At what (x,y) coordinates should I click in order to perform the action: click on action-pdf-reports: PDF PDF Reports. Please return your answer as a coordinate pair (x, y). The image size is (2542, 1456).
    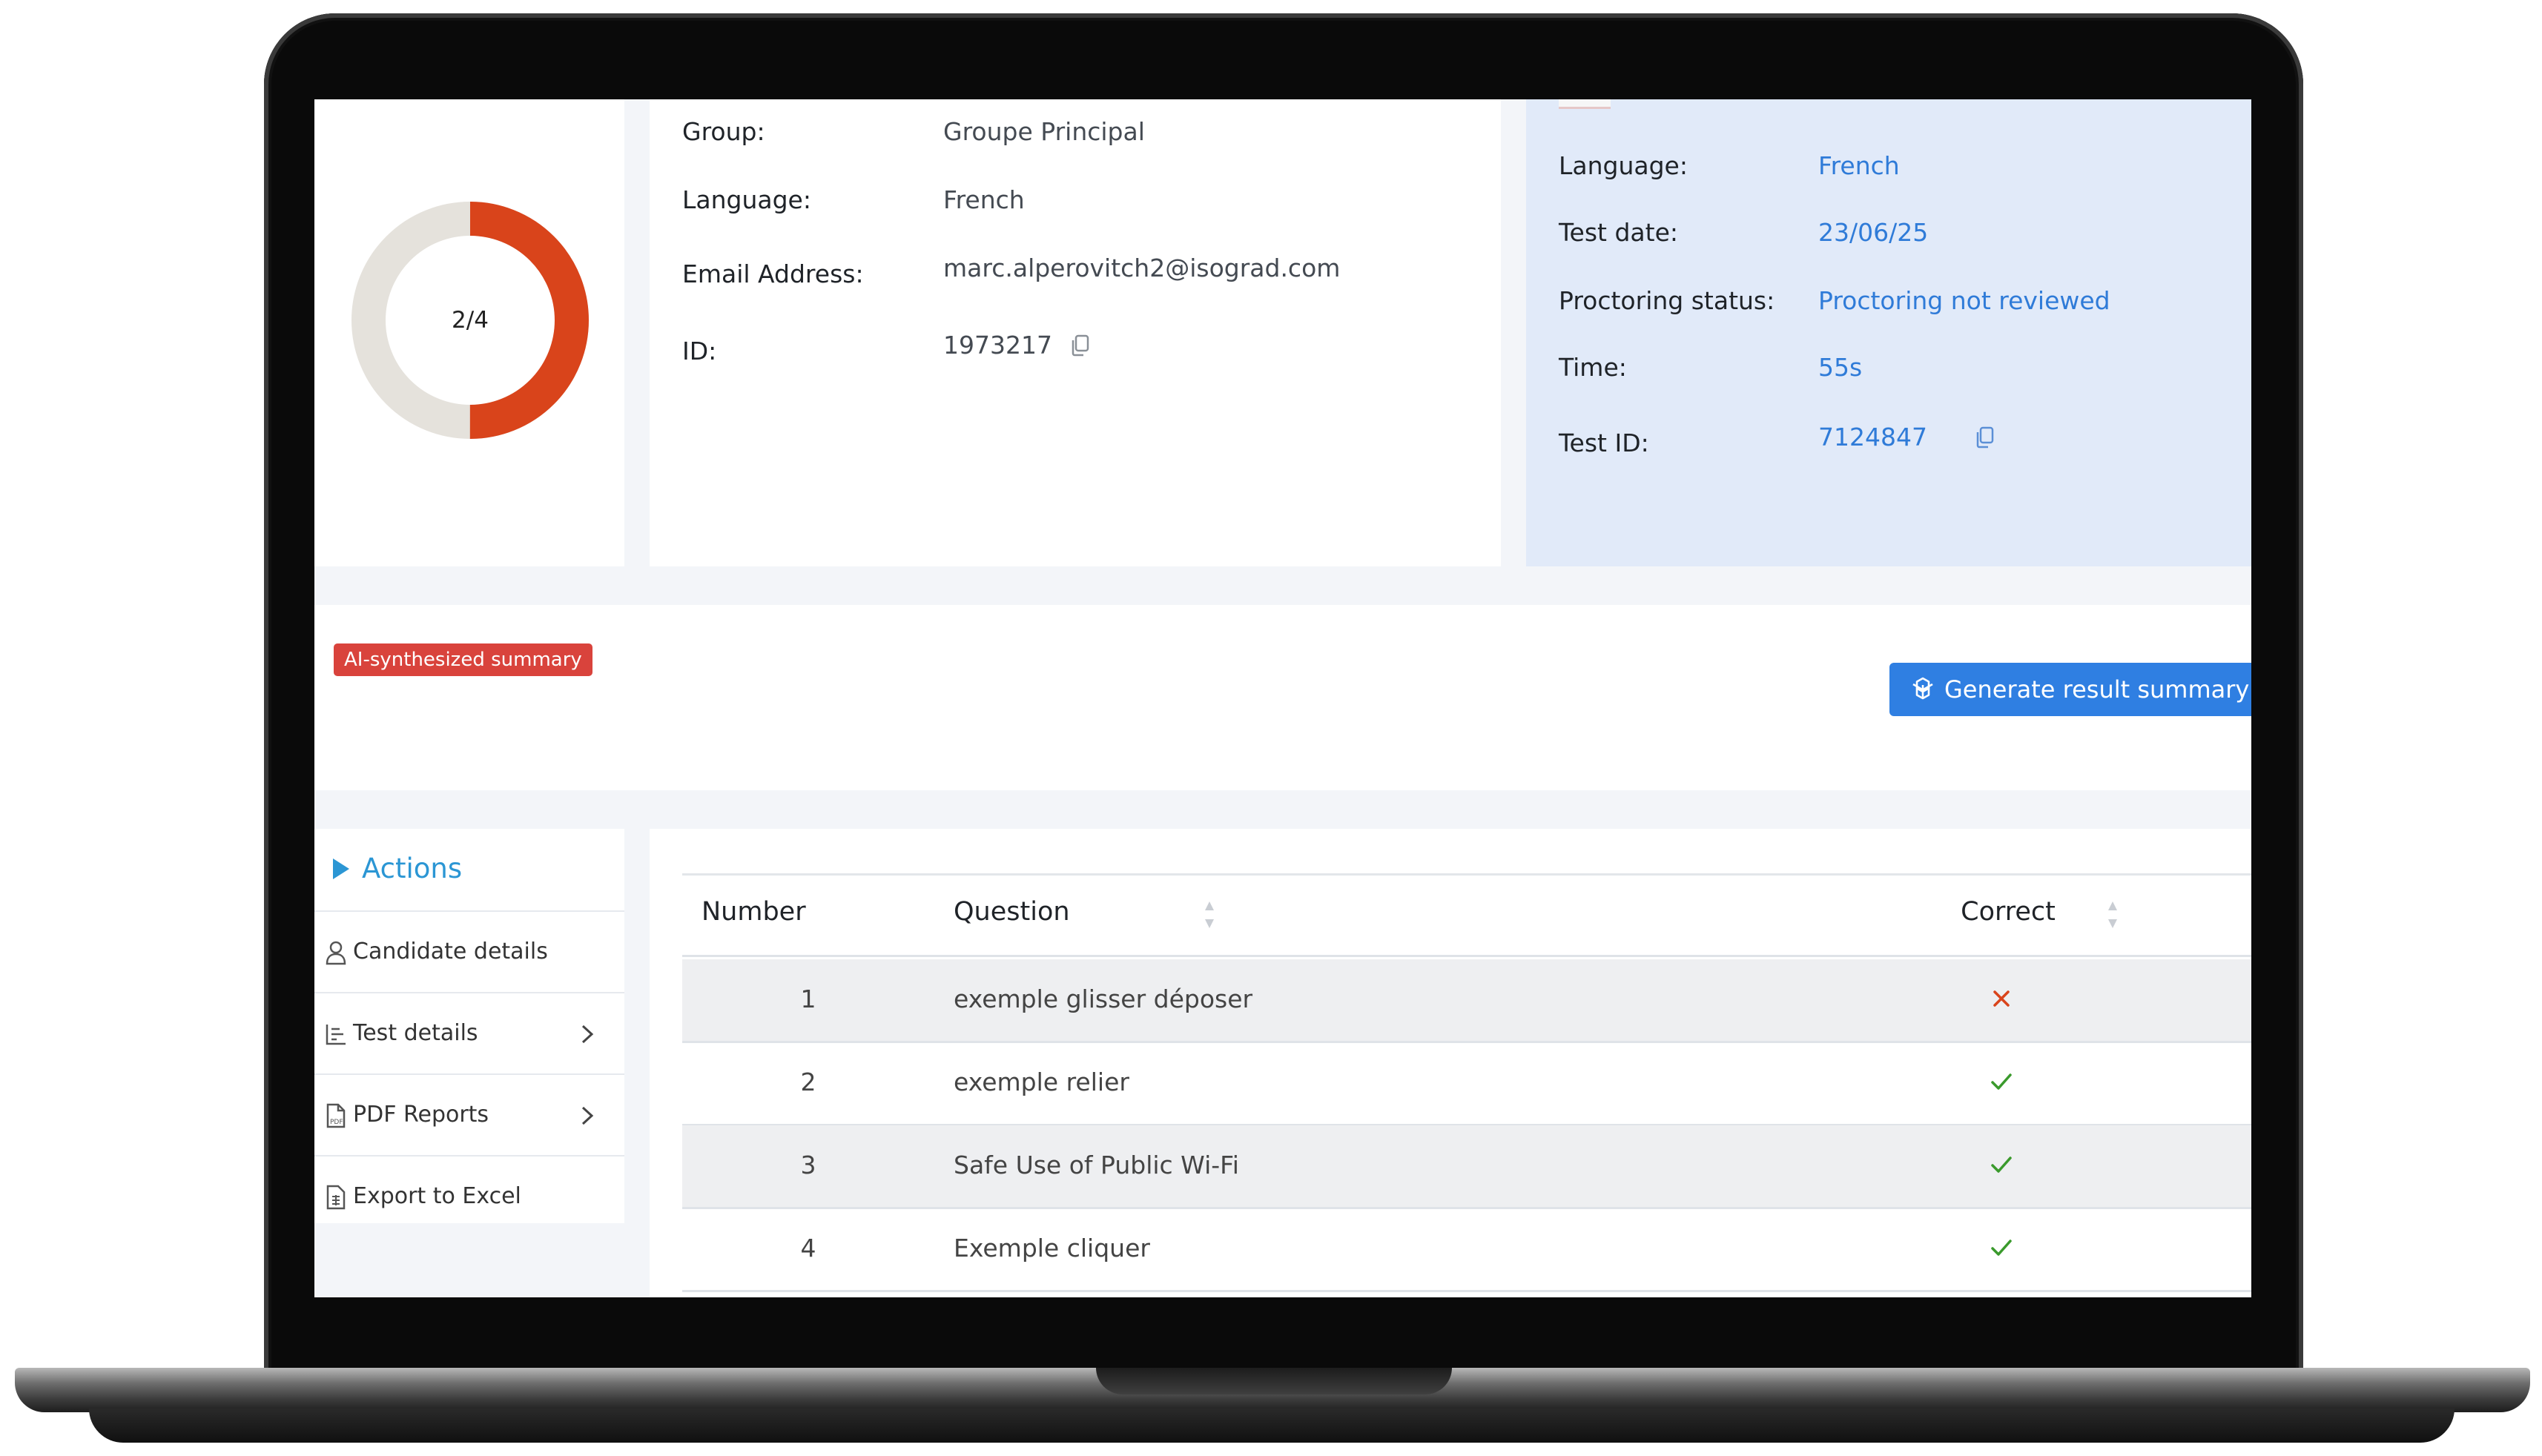
    Looking at the image, I should click on (469, 1114).